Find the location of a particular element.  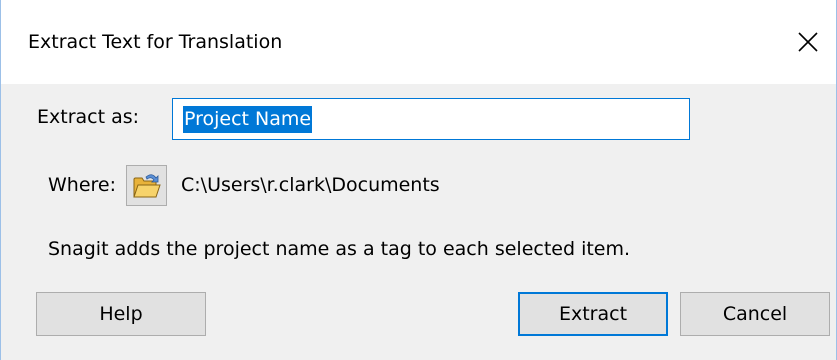

folder-icon is located at coordinates (146, 185).